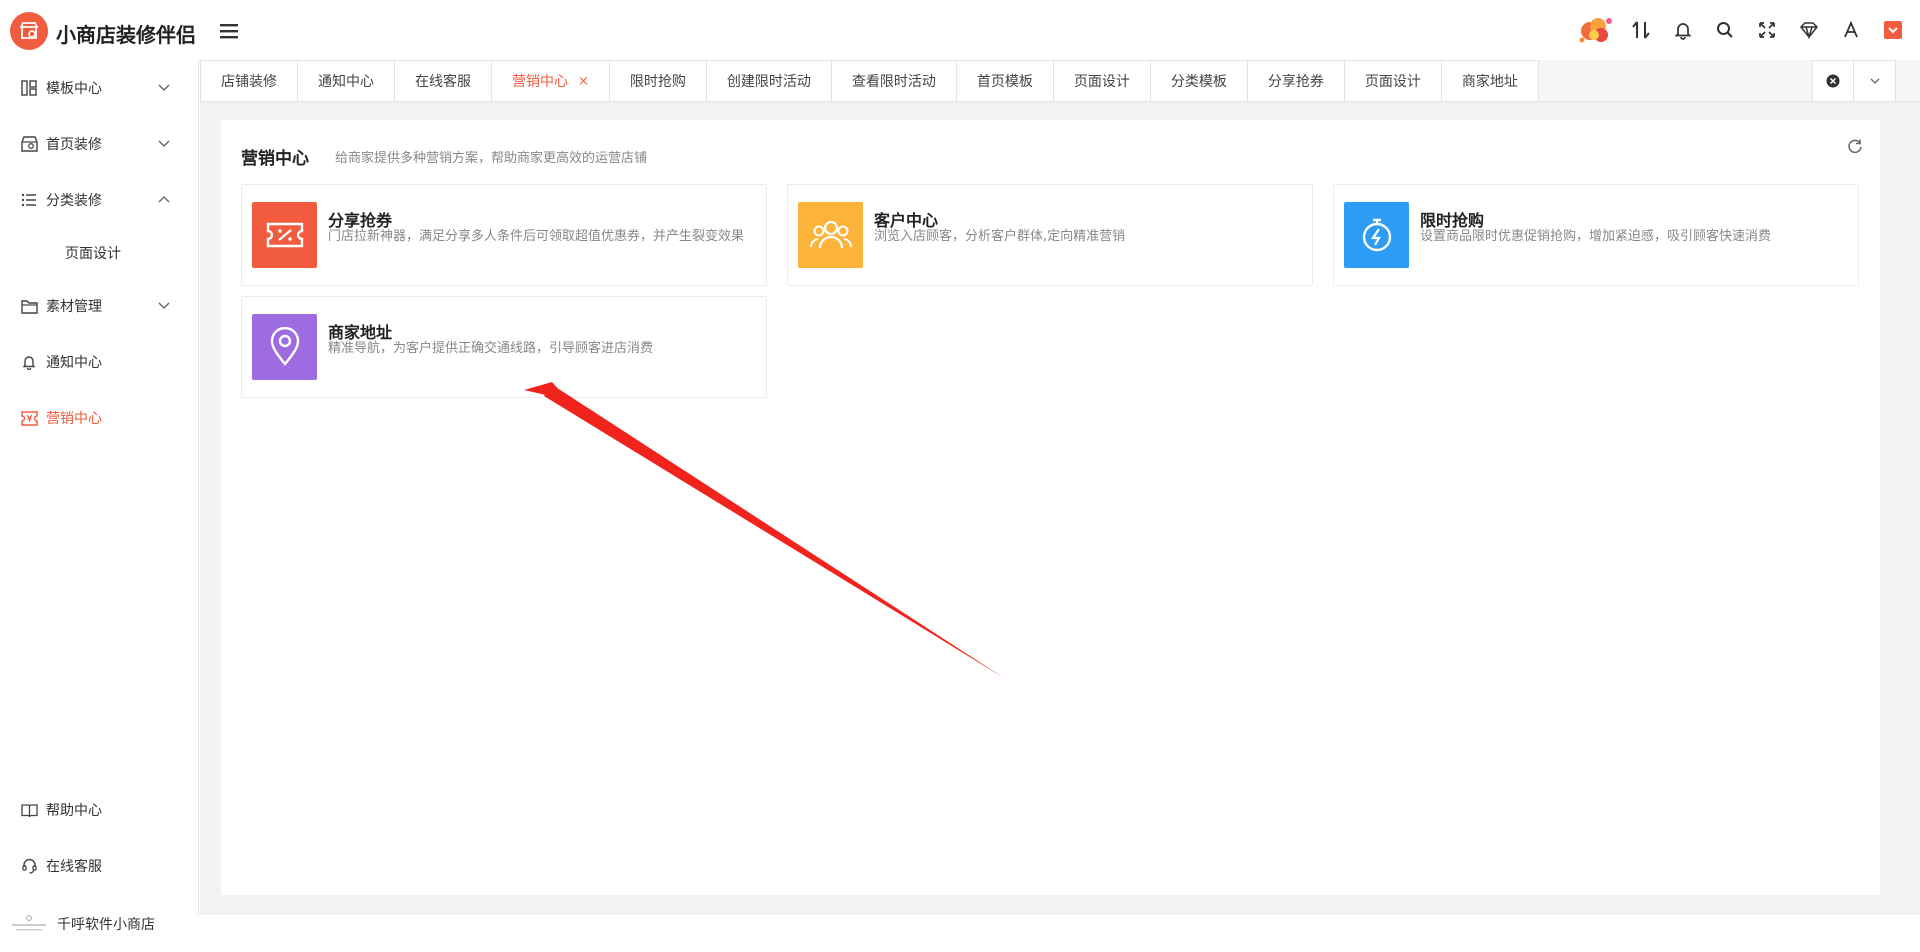  I want to click on tab-flash-sale: 限时抢购, so click(658, 81).